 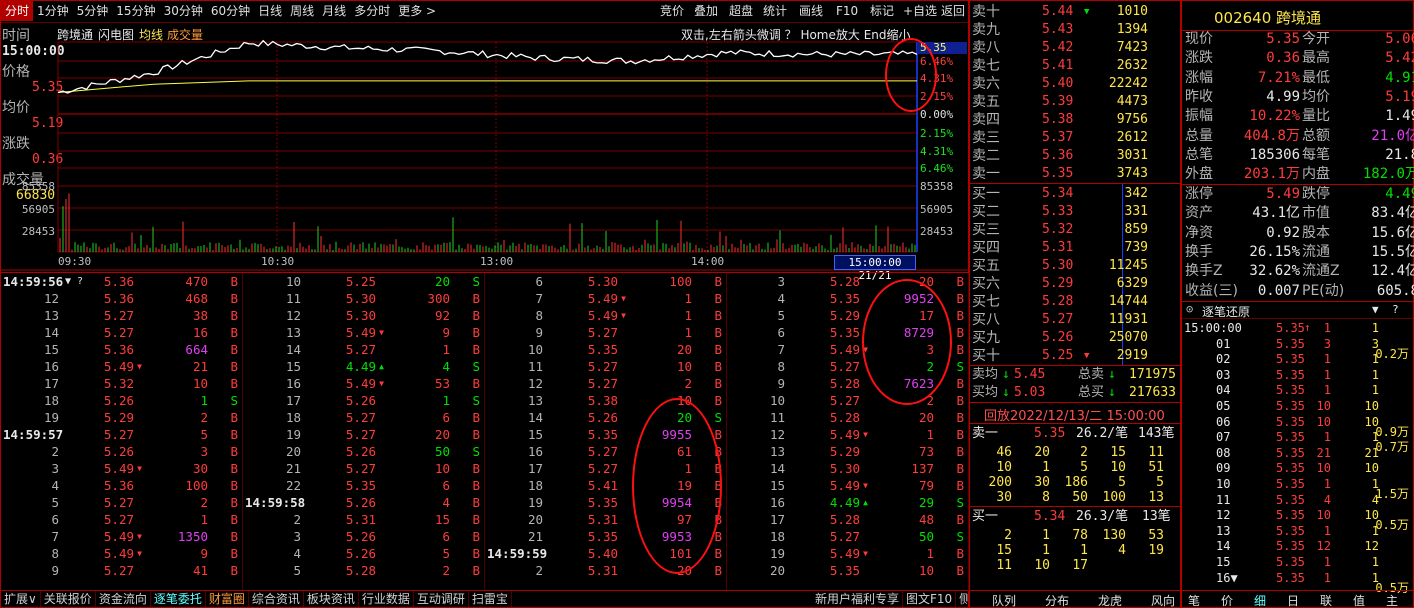 I want to click on queue-cell: 5, so click(x=1122, y=482).